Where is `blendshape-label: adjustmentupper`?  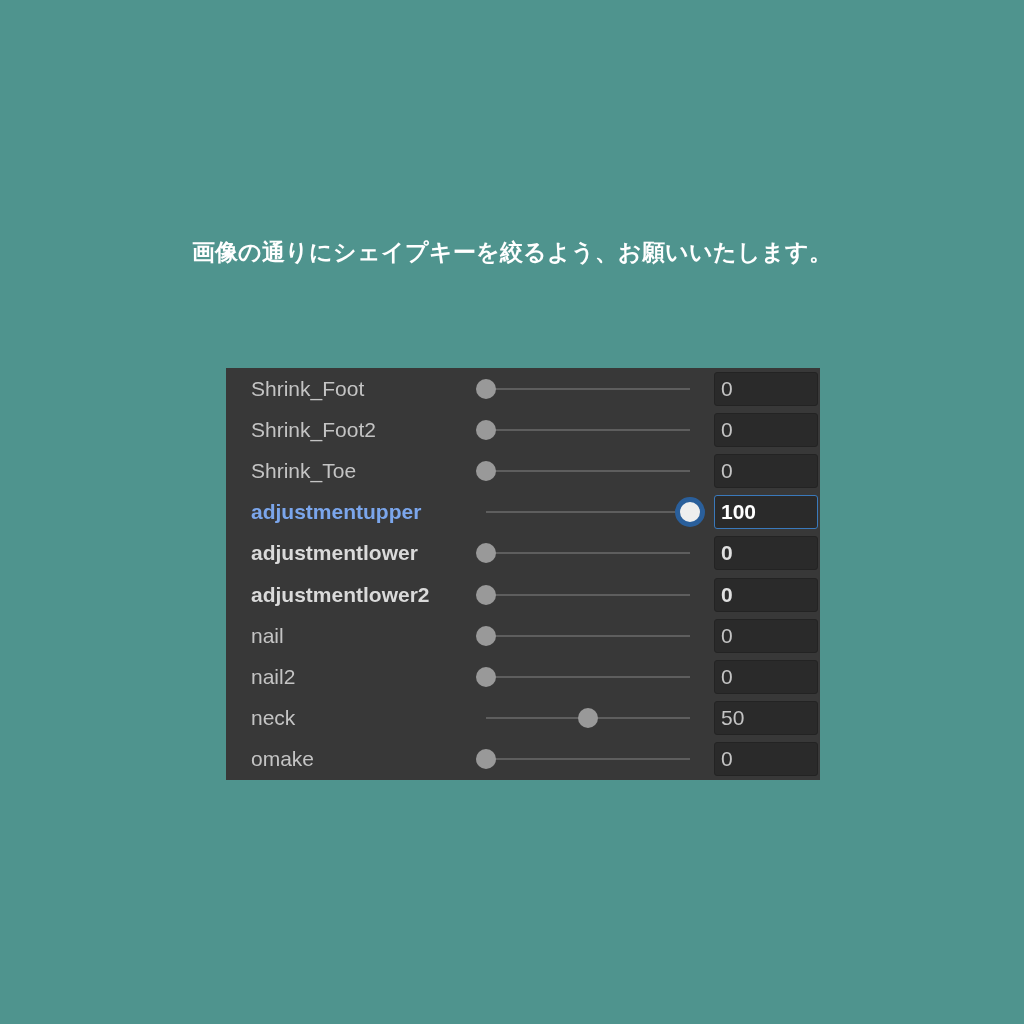 blendshape-label: adjustmentupper is located at coordinates (337, 512).